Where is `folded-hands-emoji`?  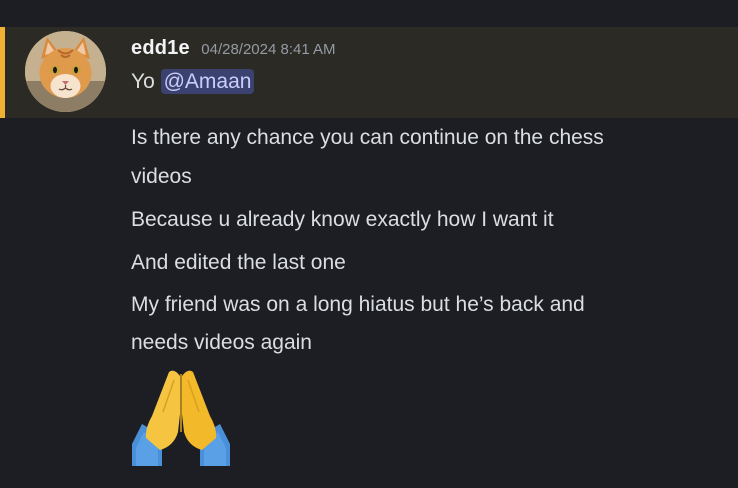
folded-hands-emoji is located at coordinates (181, 417).